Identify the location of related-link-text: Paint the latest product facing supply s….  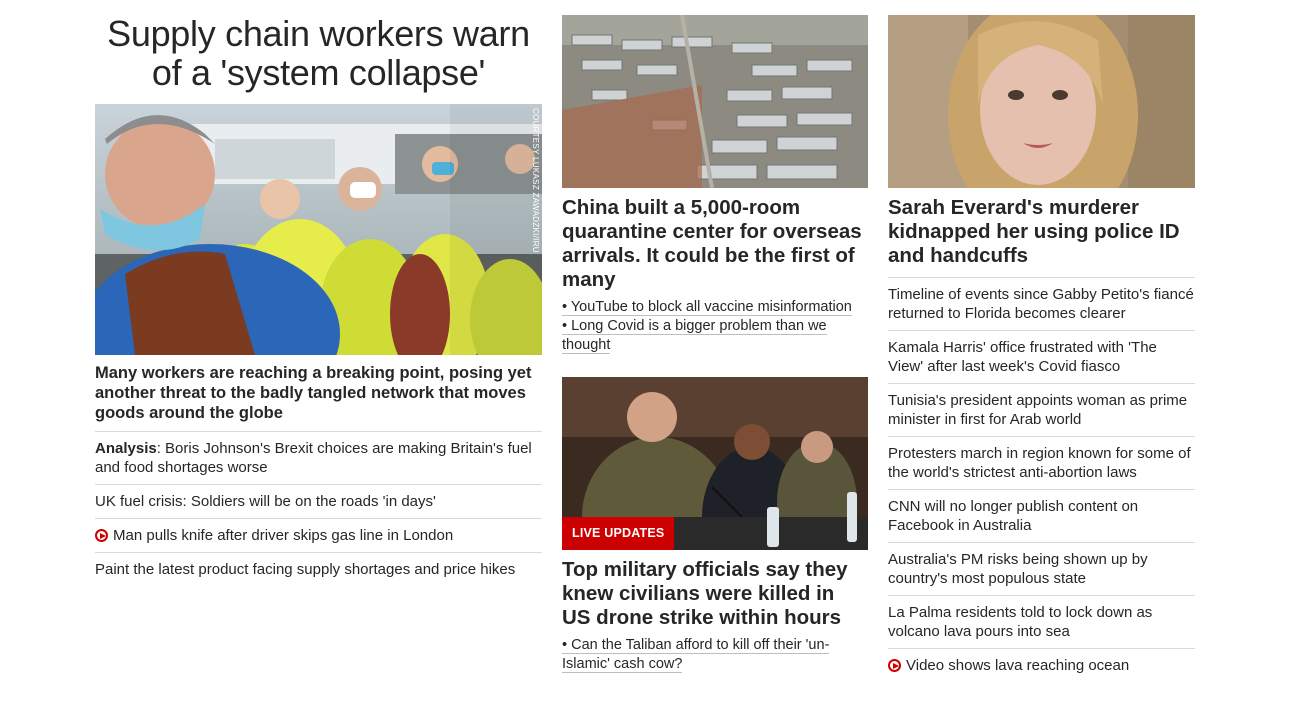
(305, 569).